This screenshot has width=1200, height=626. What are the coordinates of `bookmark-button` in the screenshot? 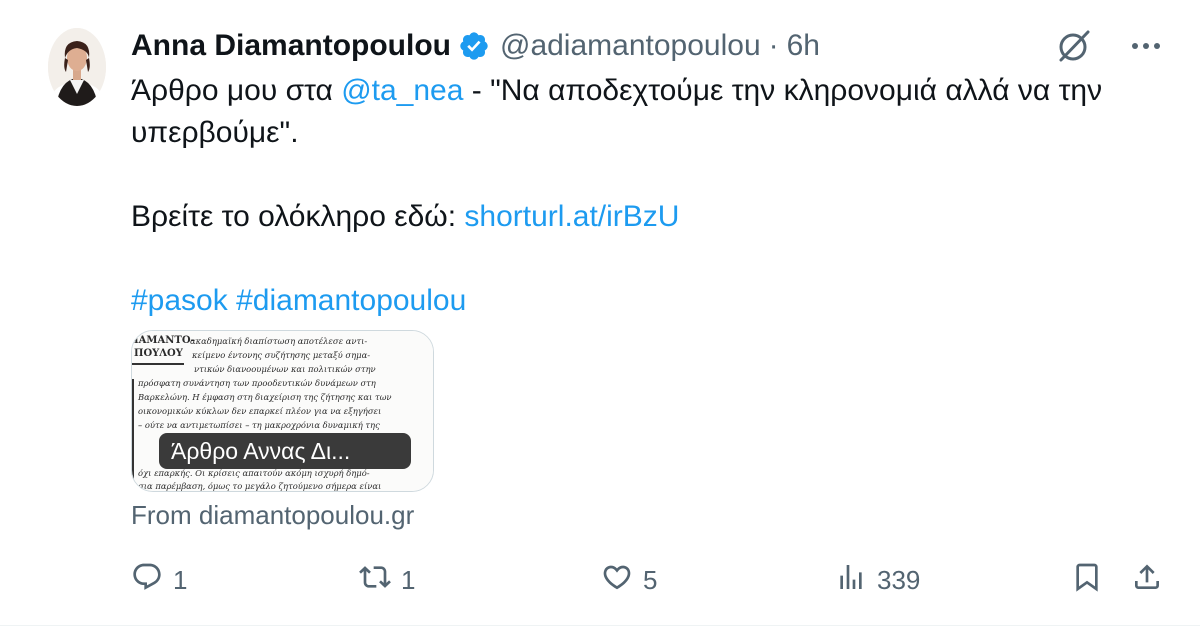 It's located at (1087, 580).